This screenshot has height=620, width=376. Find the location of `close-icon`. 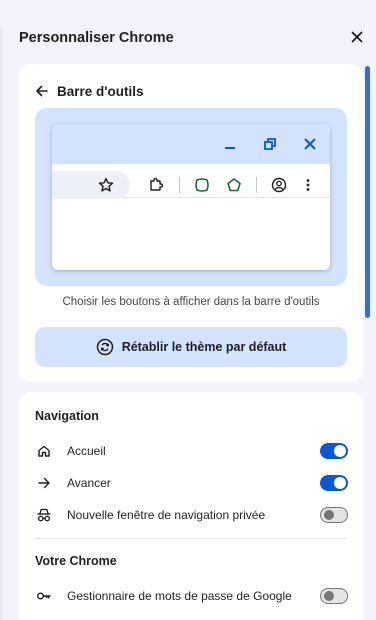

close-icon is located at coordinates (357, 37).